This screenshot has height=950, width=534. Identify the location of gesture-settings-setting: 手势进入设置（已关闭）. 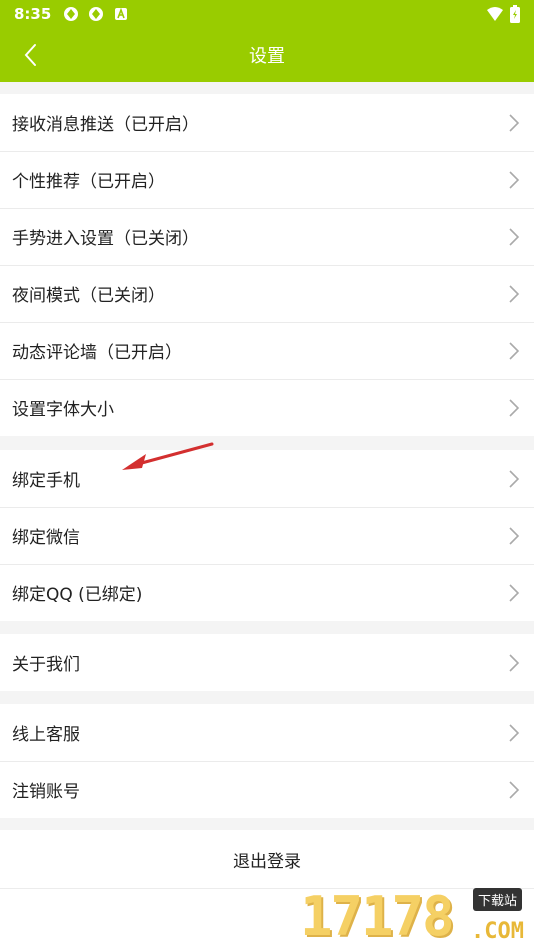
(267, 236).